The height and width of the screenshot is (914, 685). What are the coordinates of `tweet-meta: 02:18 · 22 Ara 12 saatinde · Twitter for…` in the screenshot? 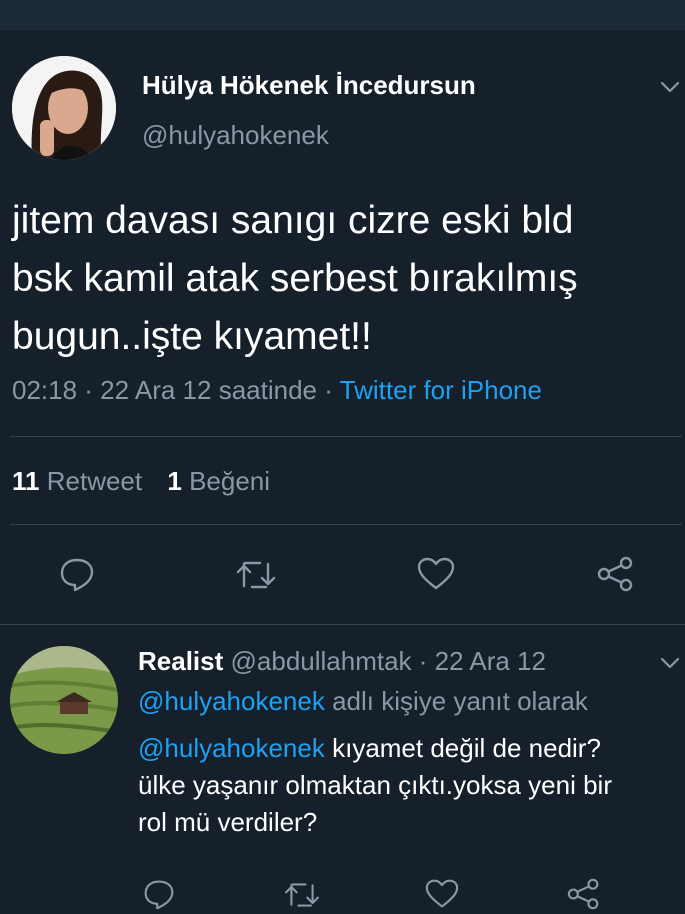 It's located at (277, 390).